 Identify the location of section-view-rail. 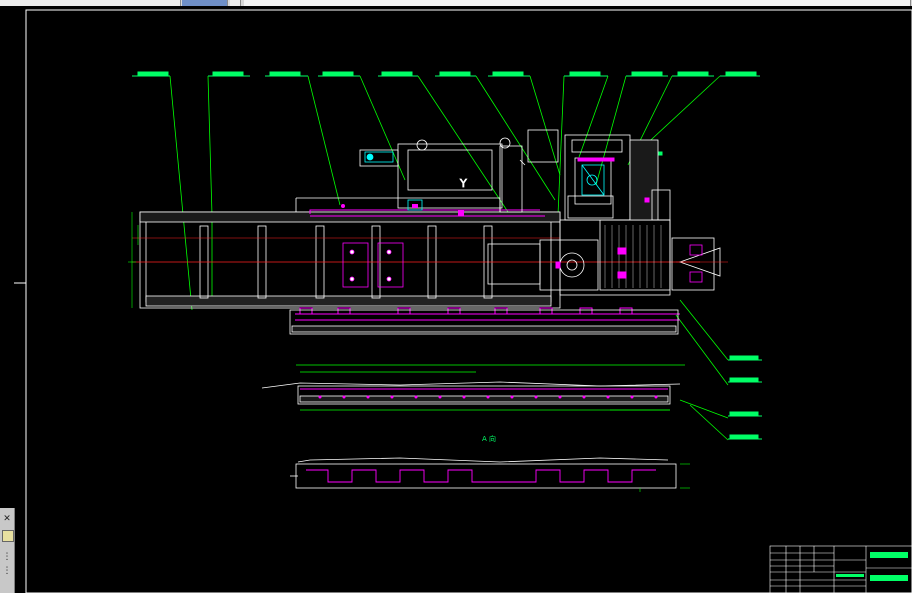
(483, 473).